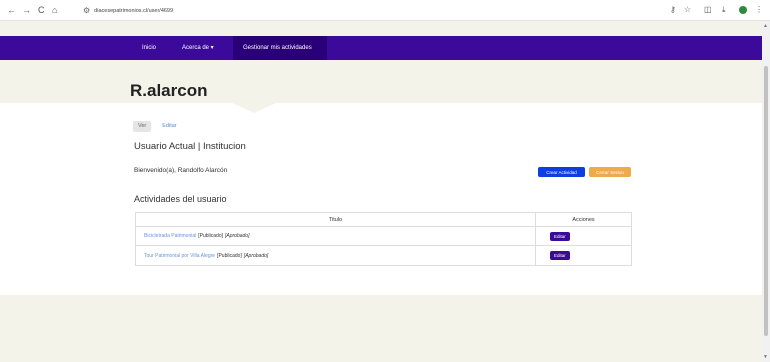 This screenshot has height=362, width=770. I want to click on header-actions: Acciones, so click(583, 219).